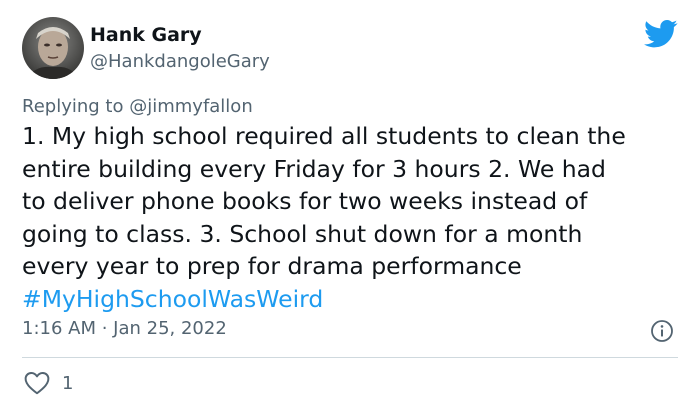 Image resolution: width=700 pixels, height=410 pixels. I want to click on user-handle: @HankdangoleGary, so click(180, 61).